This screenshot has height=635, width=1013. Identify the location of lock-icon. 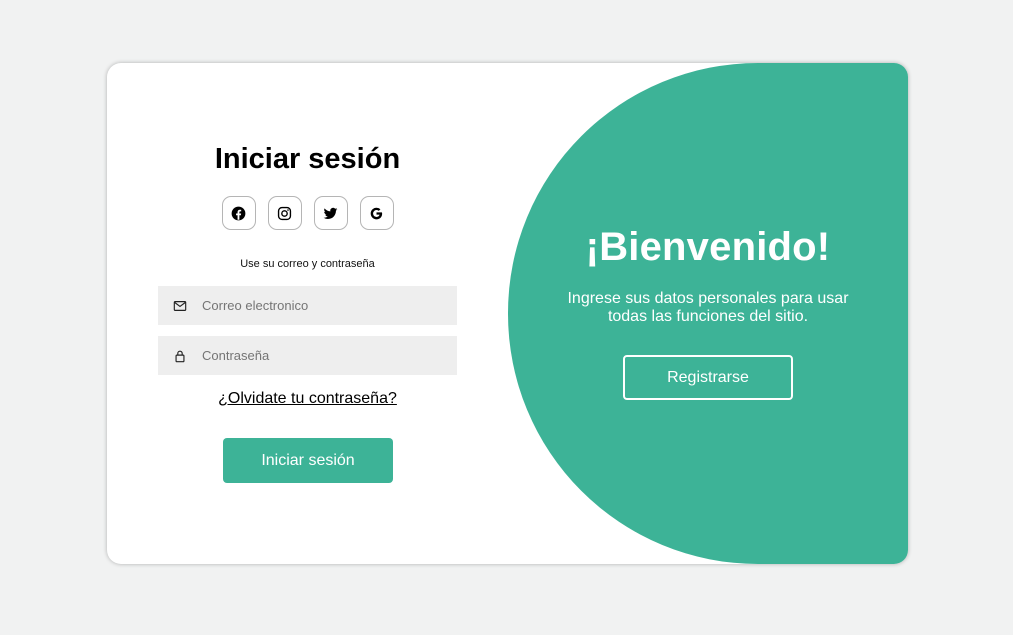
(180, 356).